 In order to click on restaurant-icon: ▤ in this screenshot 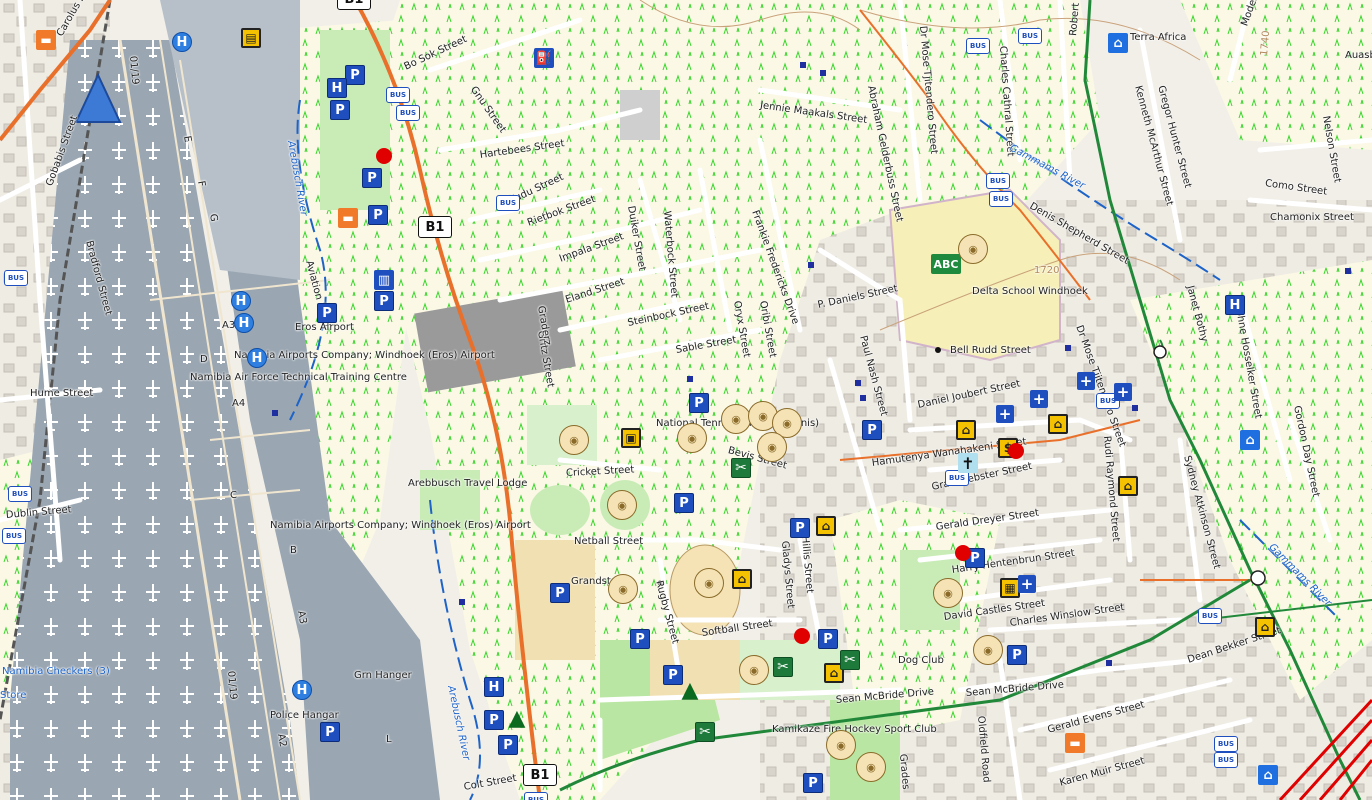, I will do `click(251, 38)`.